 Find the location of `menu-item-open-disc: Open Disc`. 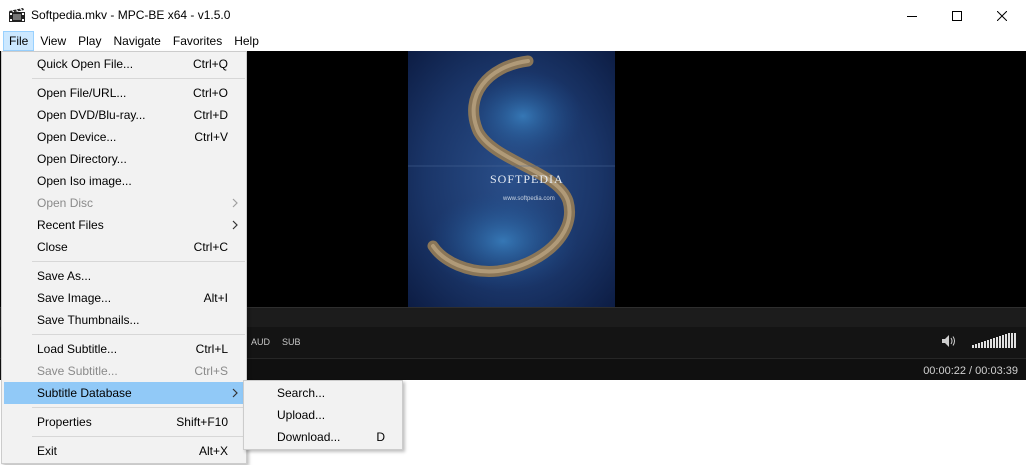

menu-item-open-disc: Open Disc is located at coordinates (124, 203).